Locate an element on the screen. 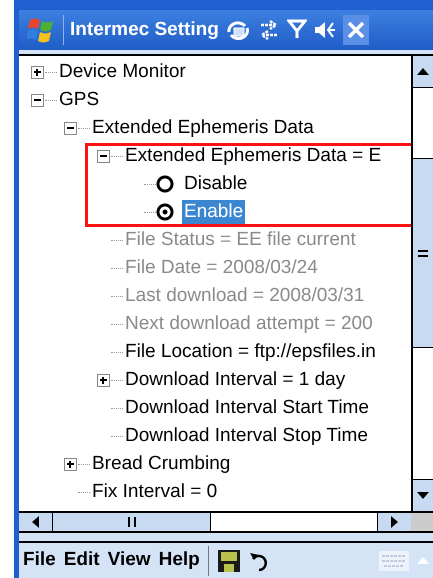 Image resolution: width=433 pixels, height=578 pixels. save-icon is located at coordinates (228, 560).